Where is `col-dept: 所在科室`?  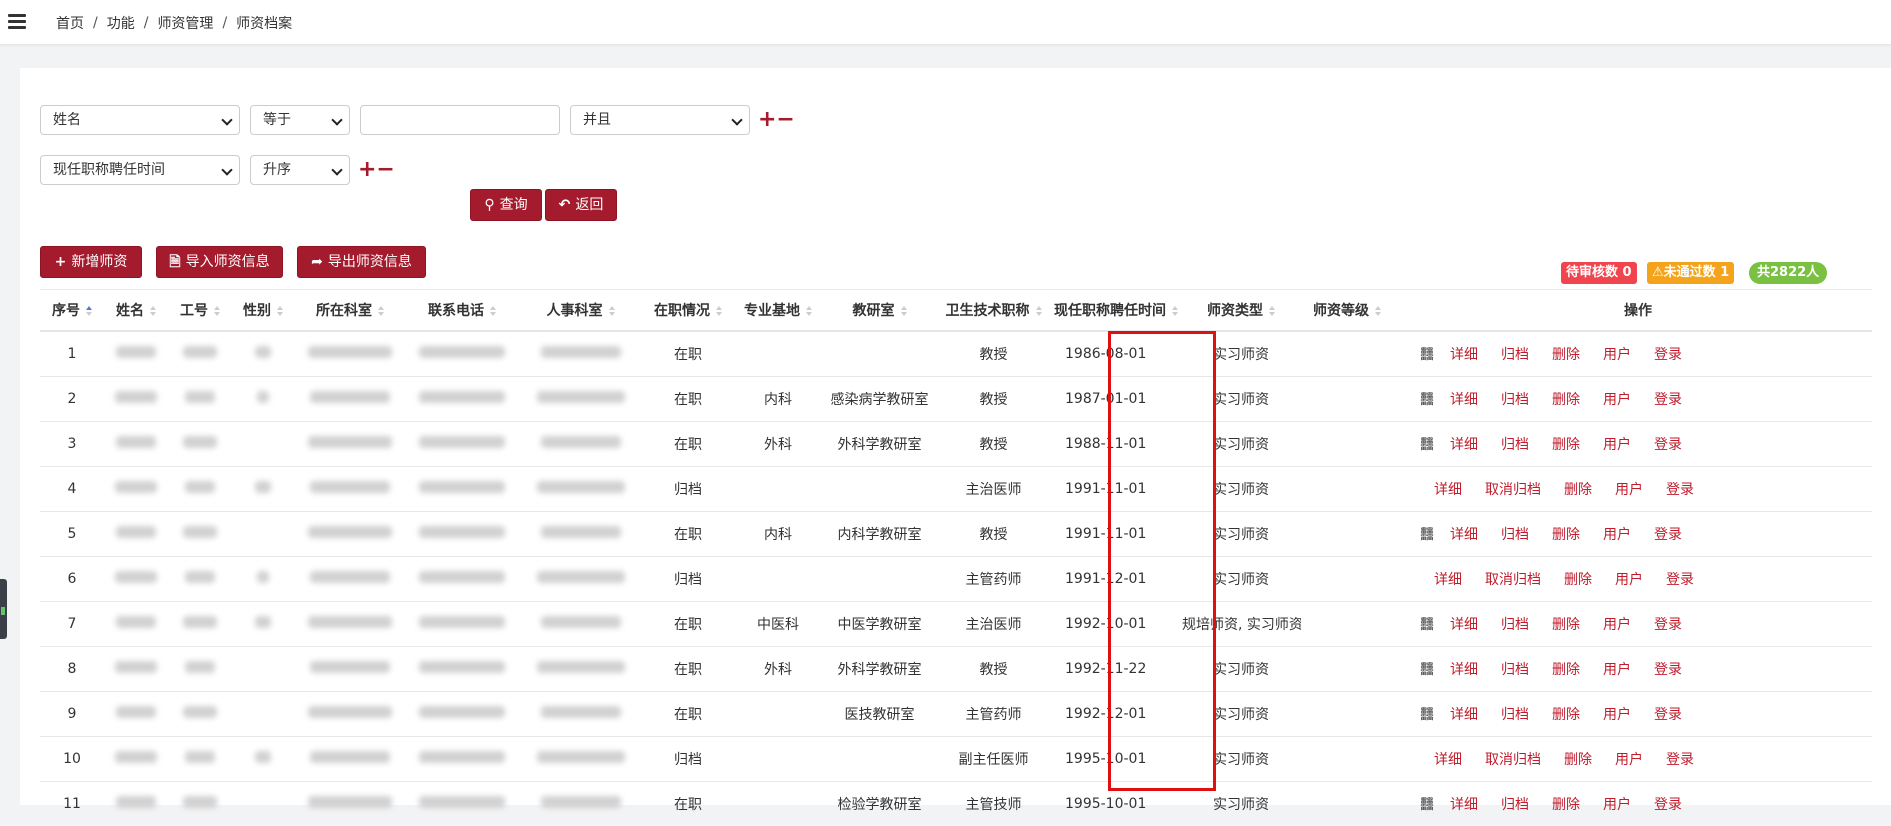
col-dept: 所在科室 is located at coordinates (350, 311).